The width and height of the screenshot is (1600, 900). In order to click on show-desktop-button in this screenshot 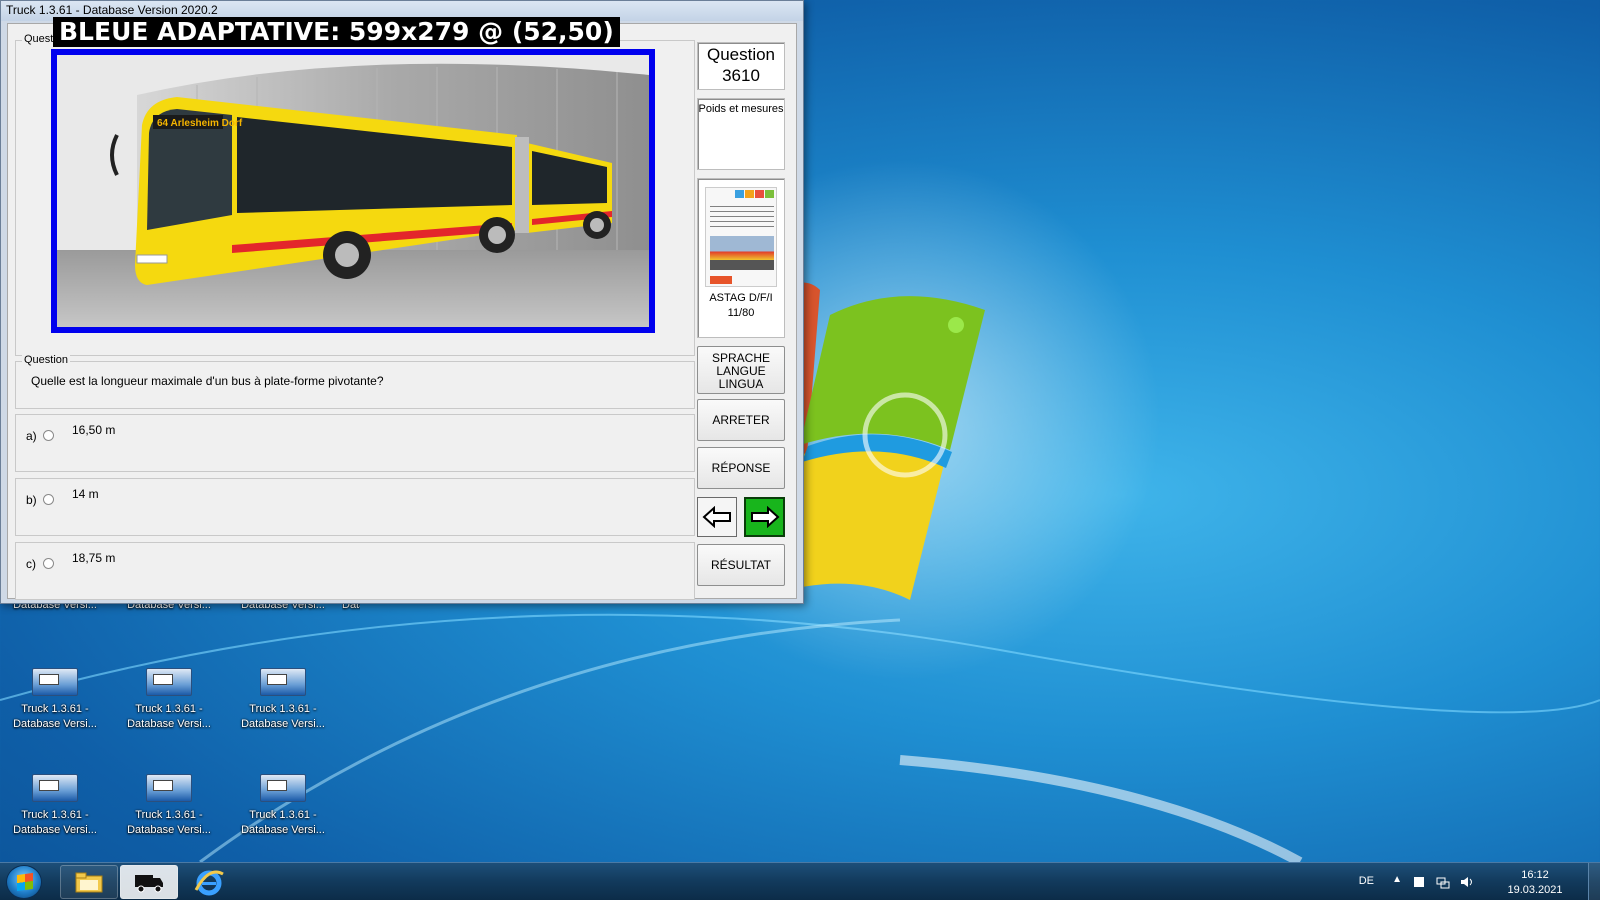, I will do `click(1594, 881)`.